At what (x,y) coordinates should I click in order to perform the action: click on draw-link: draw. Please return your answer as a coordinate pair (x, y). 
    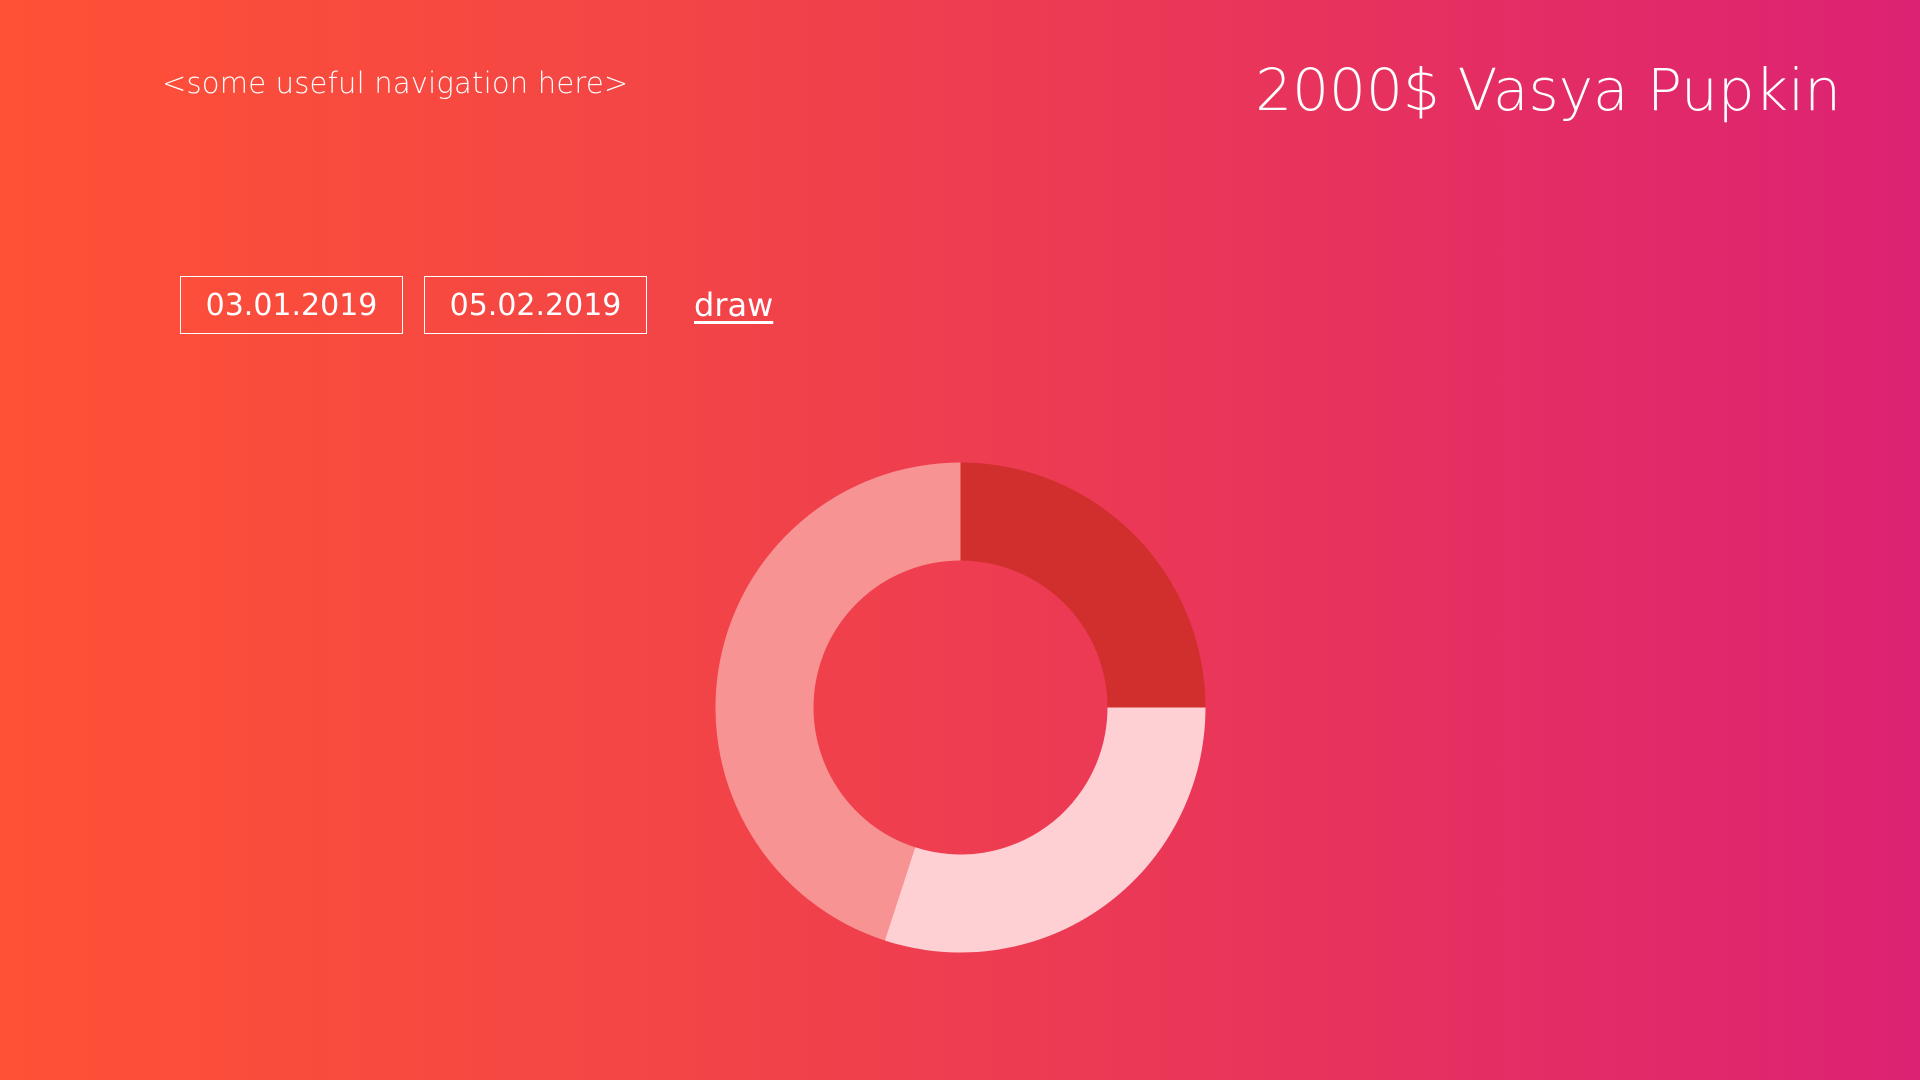
    Looking at the image, I should click on (733, 305).